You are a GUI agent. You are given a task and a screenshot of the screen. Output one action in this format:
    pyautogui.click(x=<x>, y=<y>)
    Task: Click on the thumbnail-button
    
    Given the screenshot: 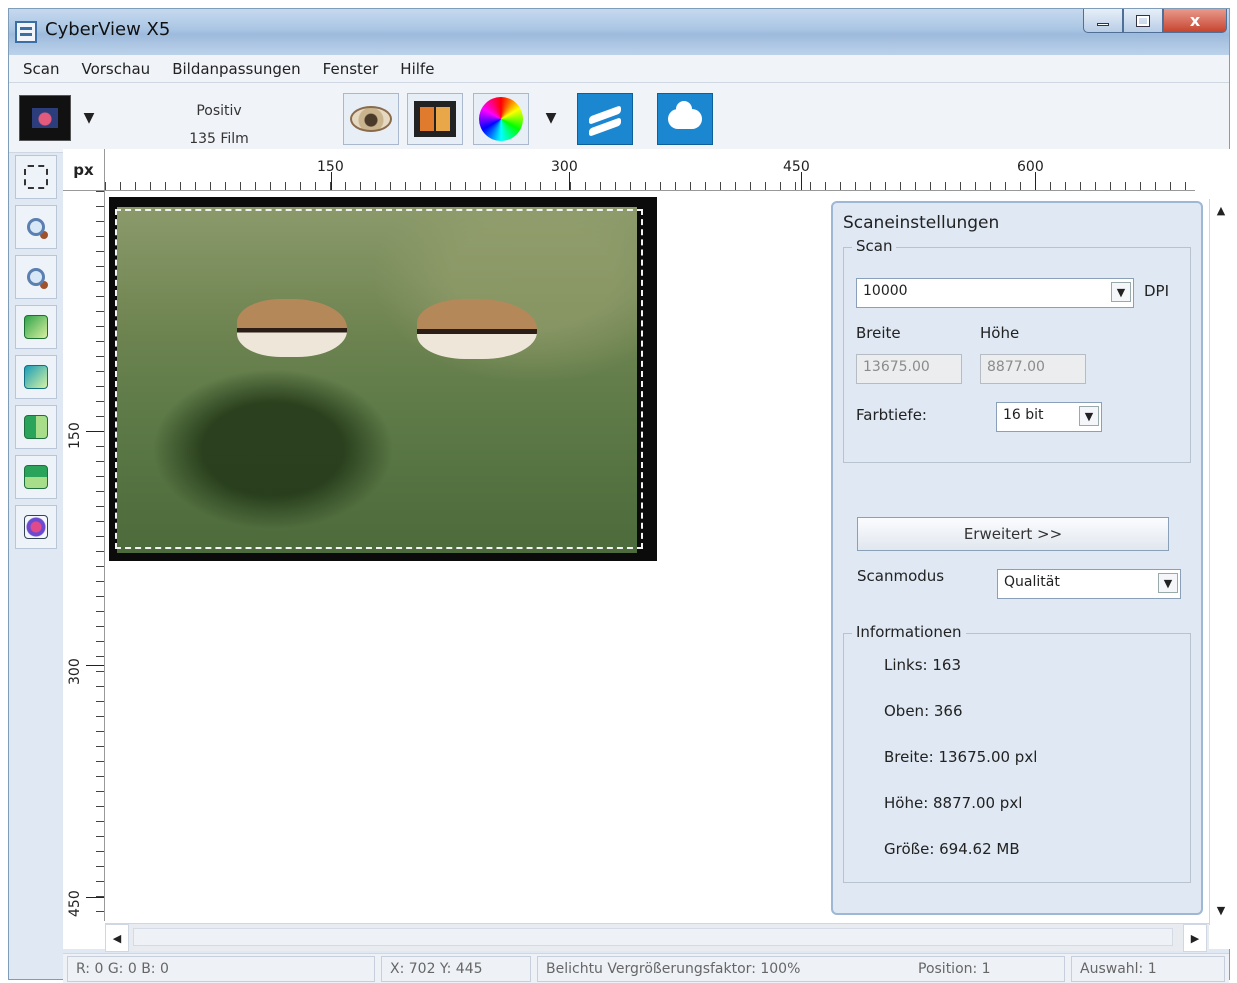 What is the action you would take?
    pyautogui.click(x=435, y=119)
    